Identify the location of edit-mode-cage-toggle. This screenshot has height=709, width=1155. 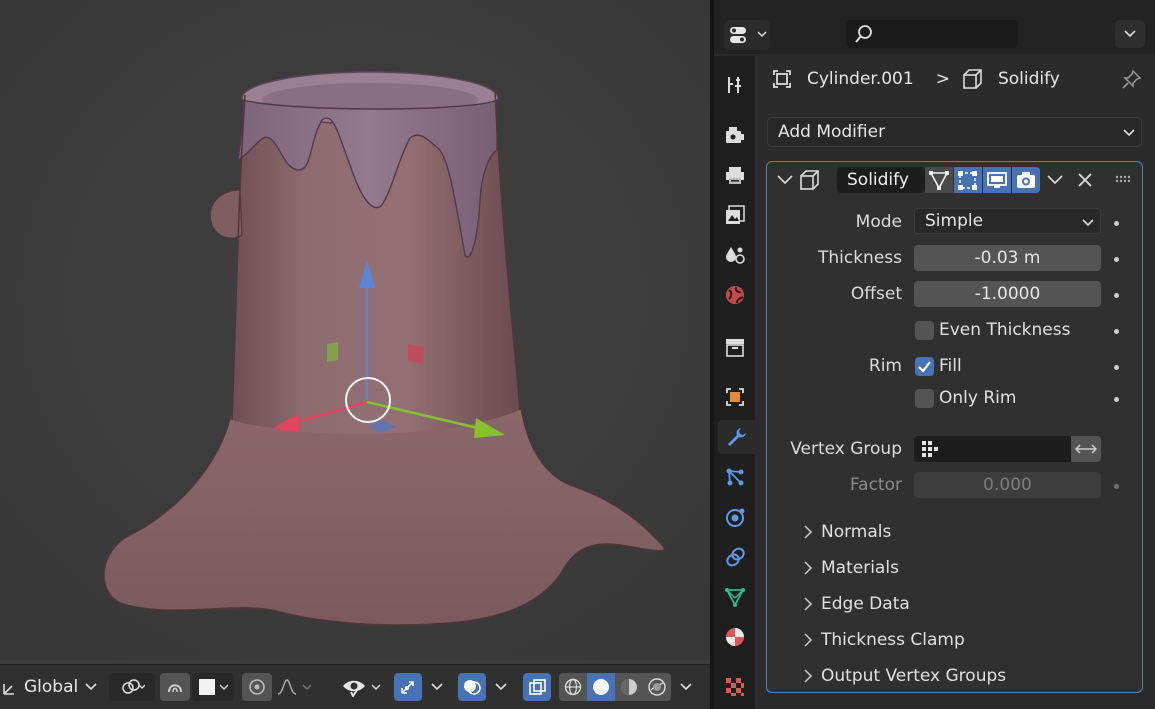
(939, 180).